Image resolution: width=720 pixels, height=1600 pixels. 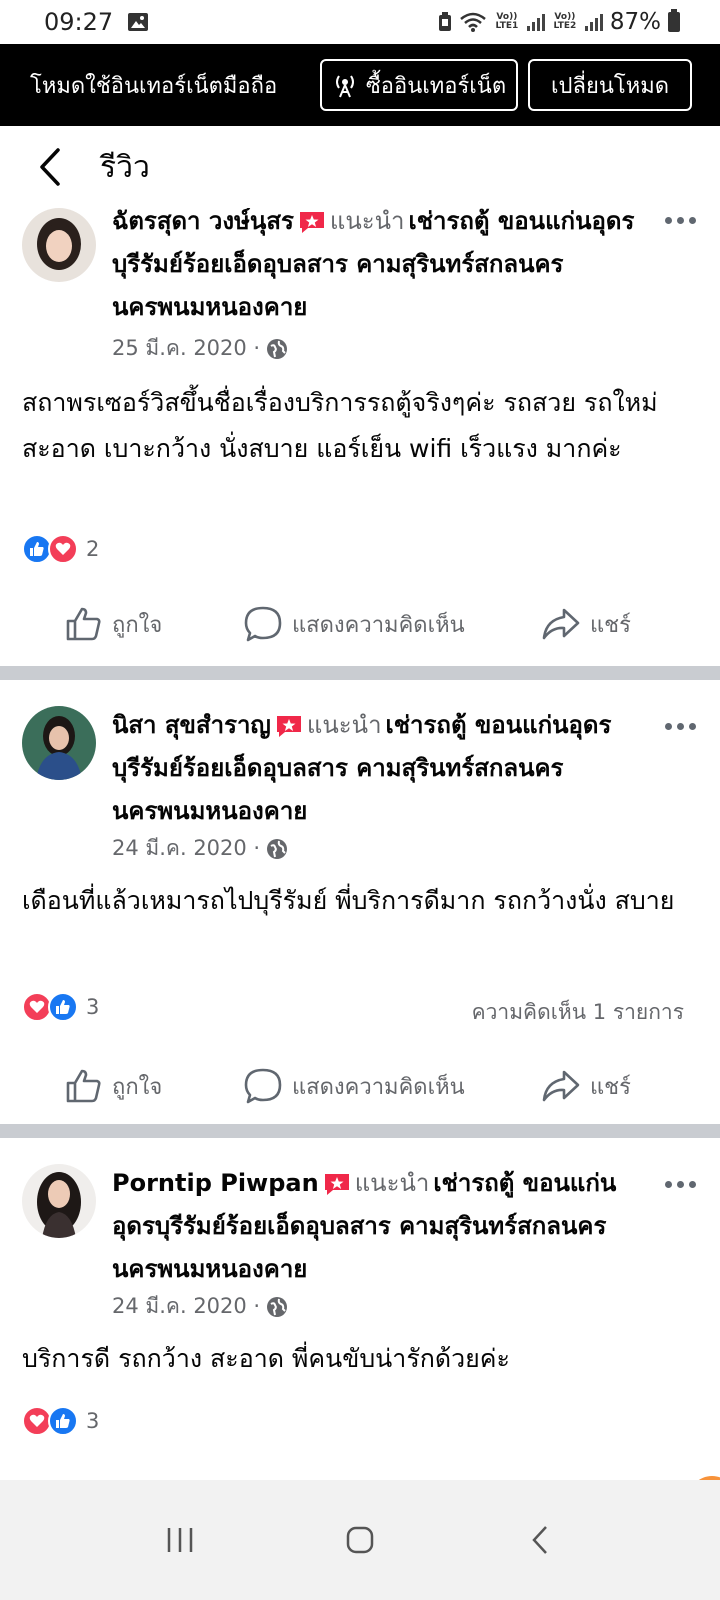 What do you see at coordinates (507, 21) in the screenshot?
I see `sim1-label: Vo)) LTE1` at bounding box center [507, 21].